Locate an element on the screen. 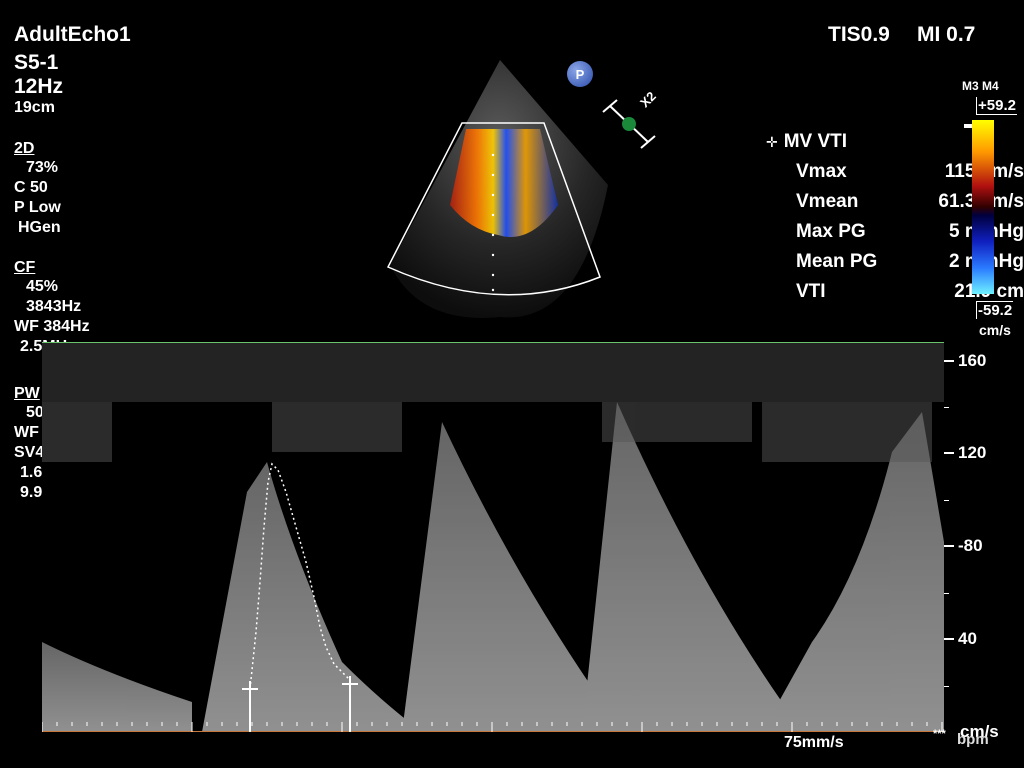 The image size is (1024, 768). color-flow-sector is located at coordinates (500, 190).